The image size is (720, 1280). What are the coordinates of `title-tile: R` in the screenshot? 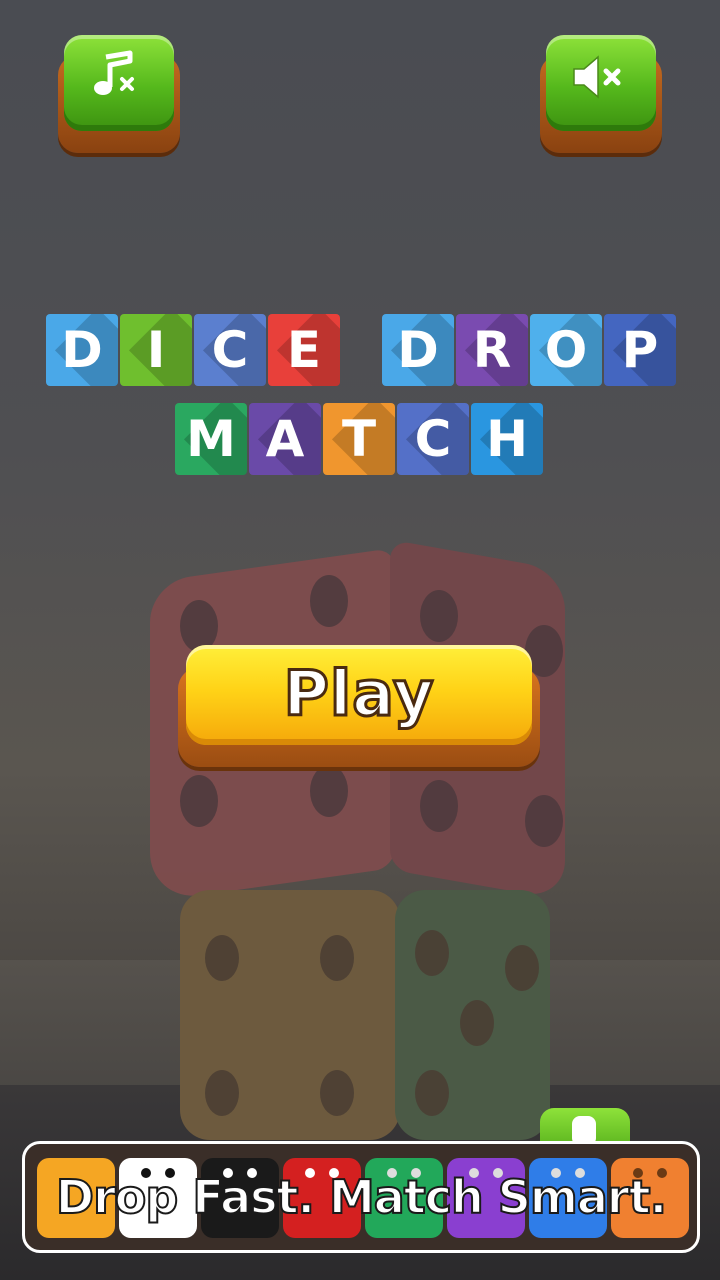 It's located at (492, 350).